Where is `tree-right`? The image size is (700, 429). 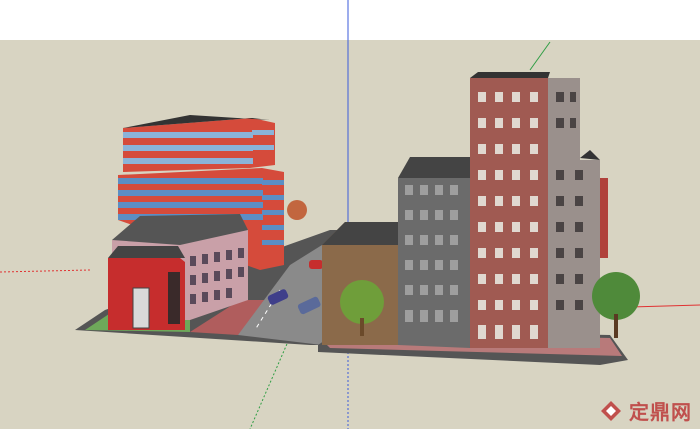 tree-right is located at coordinates (616, 296).